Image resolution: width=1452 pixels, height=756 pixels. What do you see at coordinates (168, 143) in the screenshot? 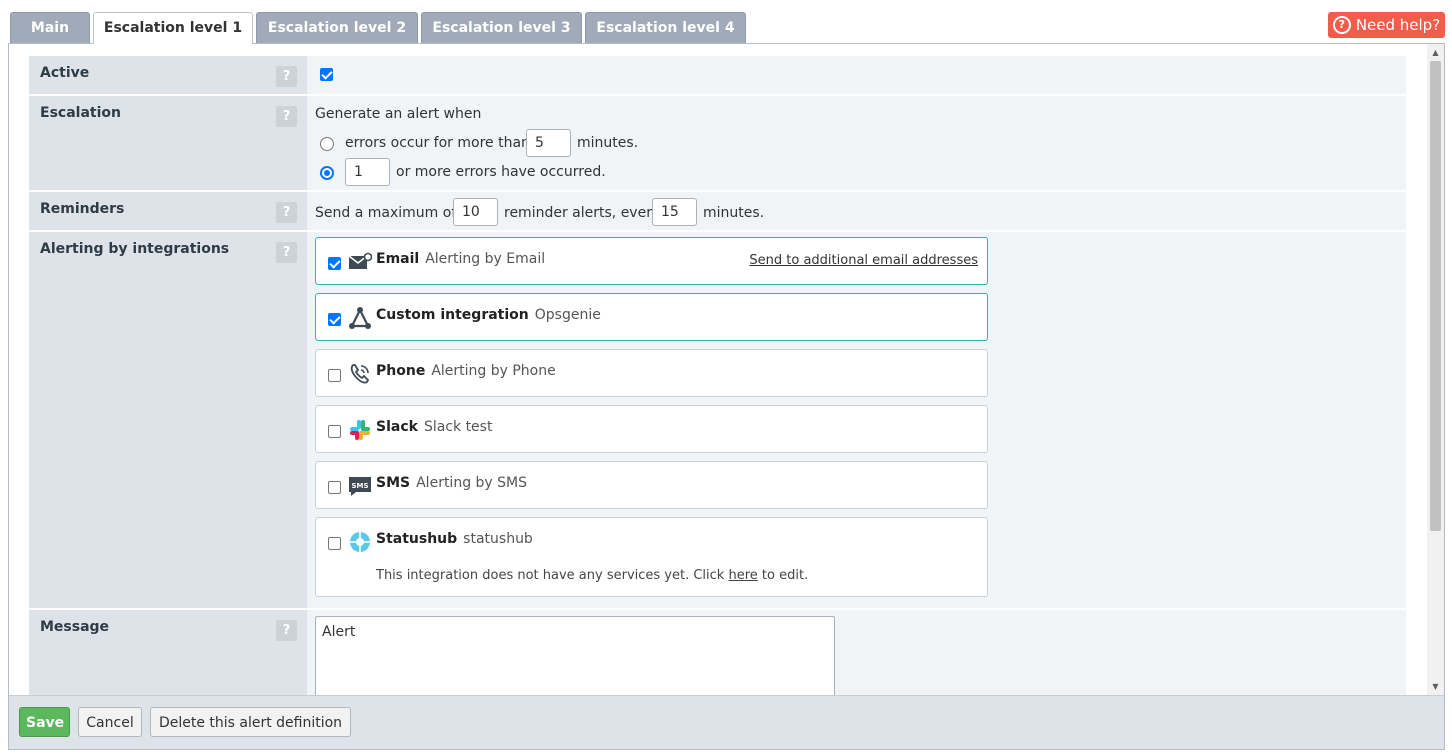
I see `escalation-label: Escalation ?` at bounding box center [168, 143].